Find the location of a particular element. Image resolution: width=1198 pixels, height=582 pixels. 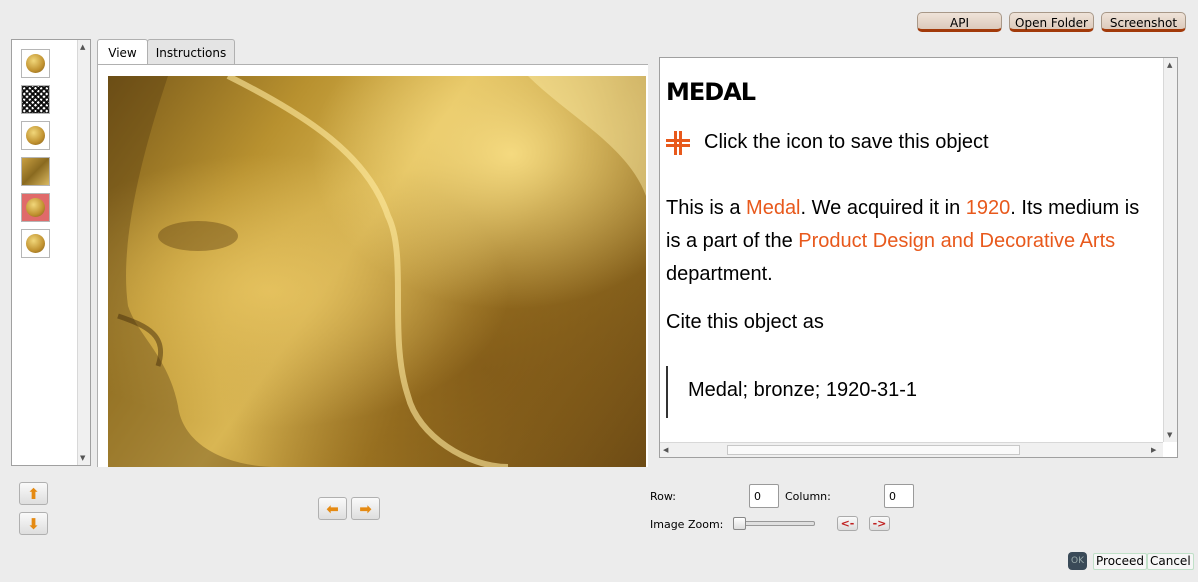

row-spinbox: 0 is located at coordinates (764, 496).